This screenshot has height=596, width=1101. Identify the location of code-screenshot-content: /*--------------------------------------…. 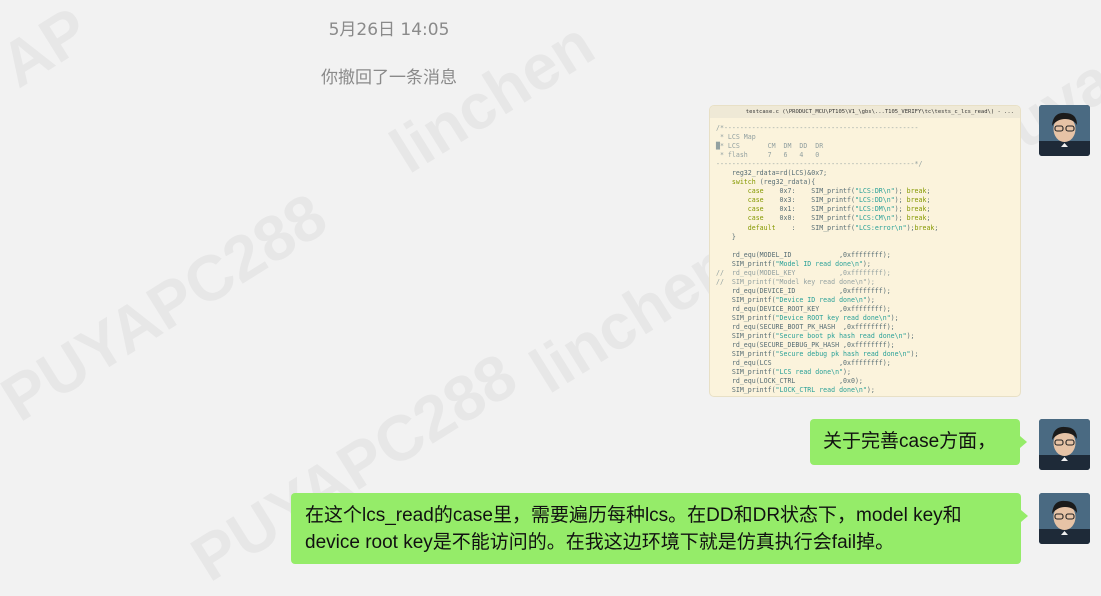
(827, 259).